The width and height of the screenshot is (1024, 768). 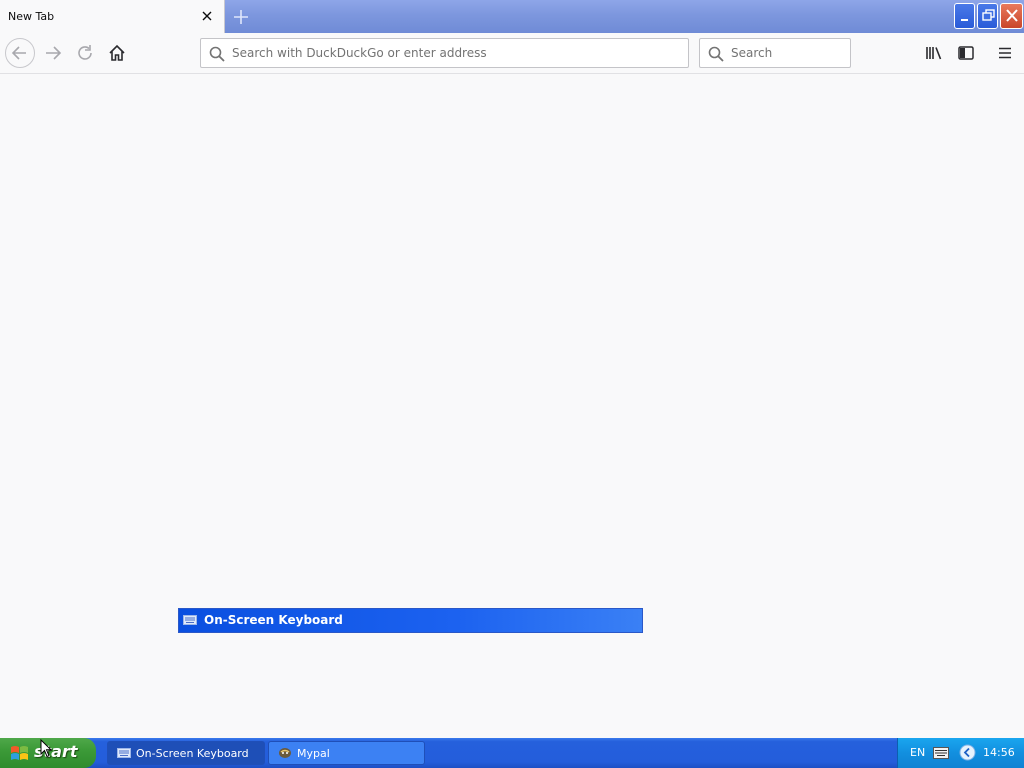 What do you see at coordinates (53, 53) in the screenshot?
I see `forward-button` at bounding box center [53, 53].